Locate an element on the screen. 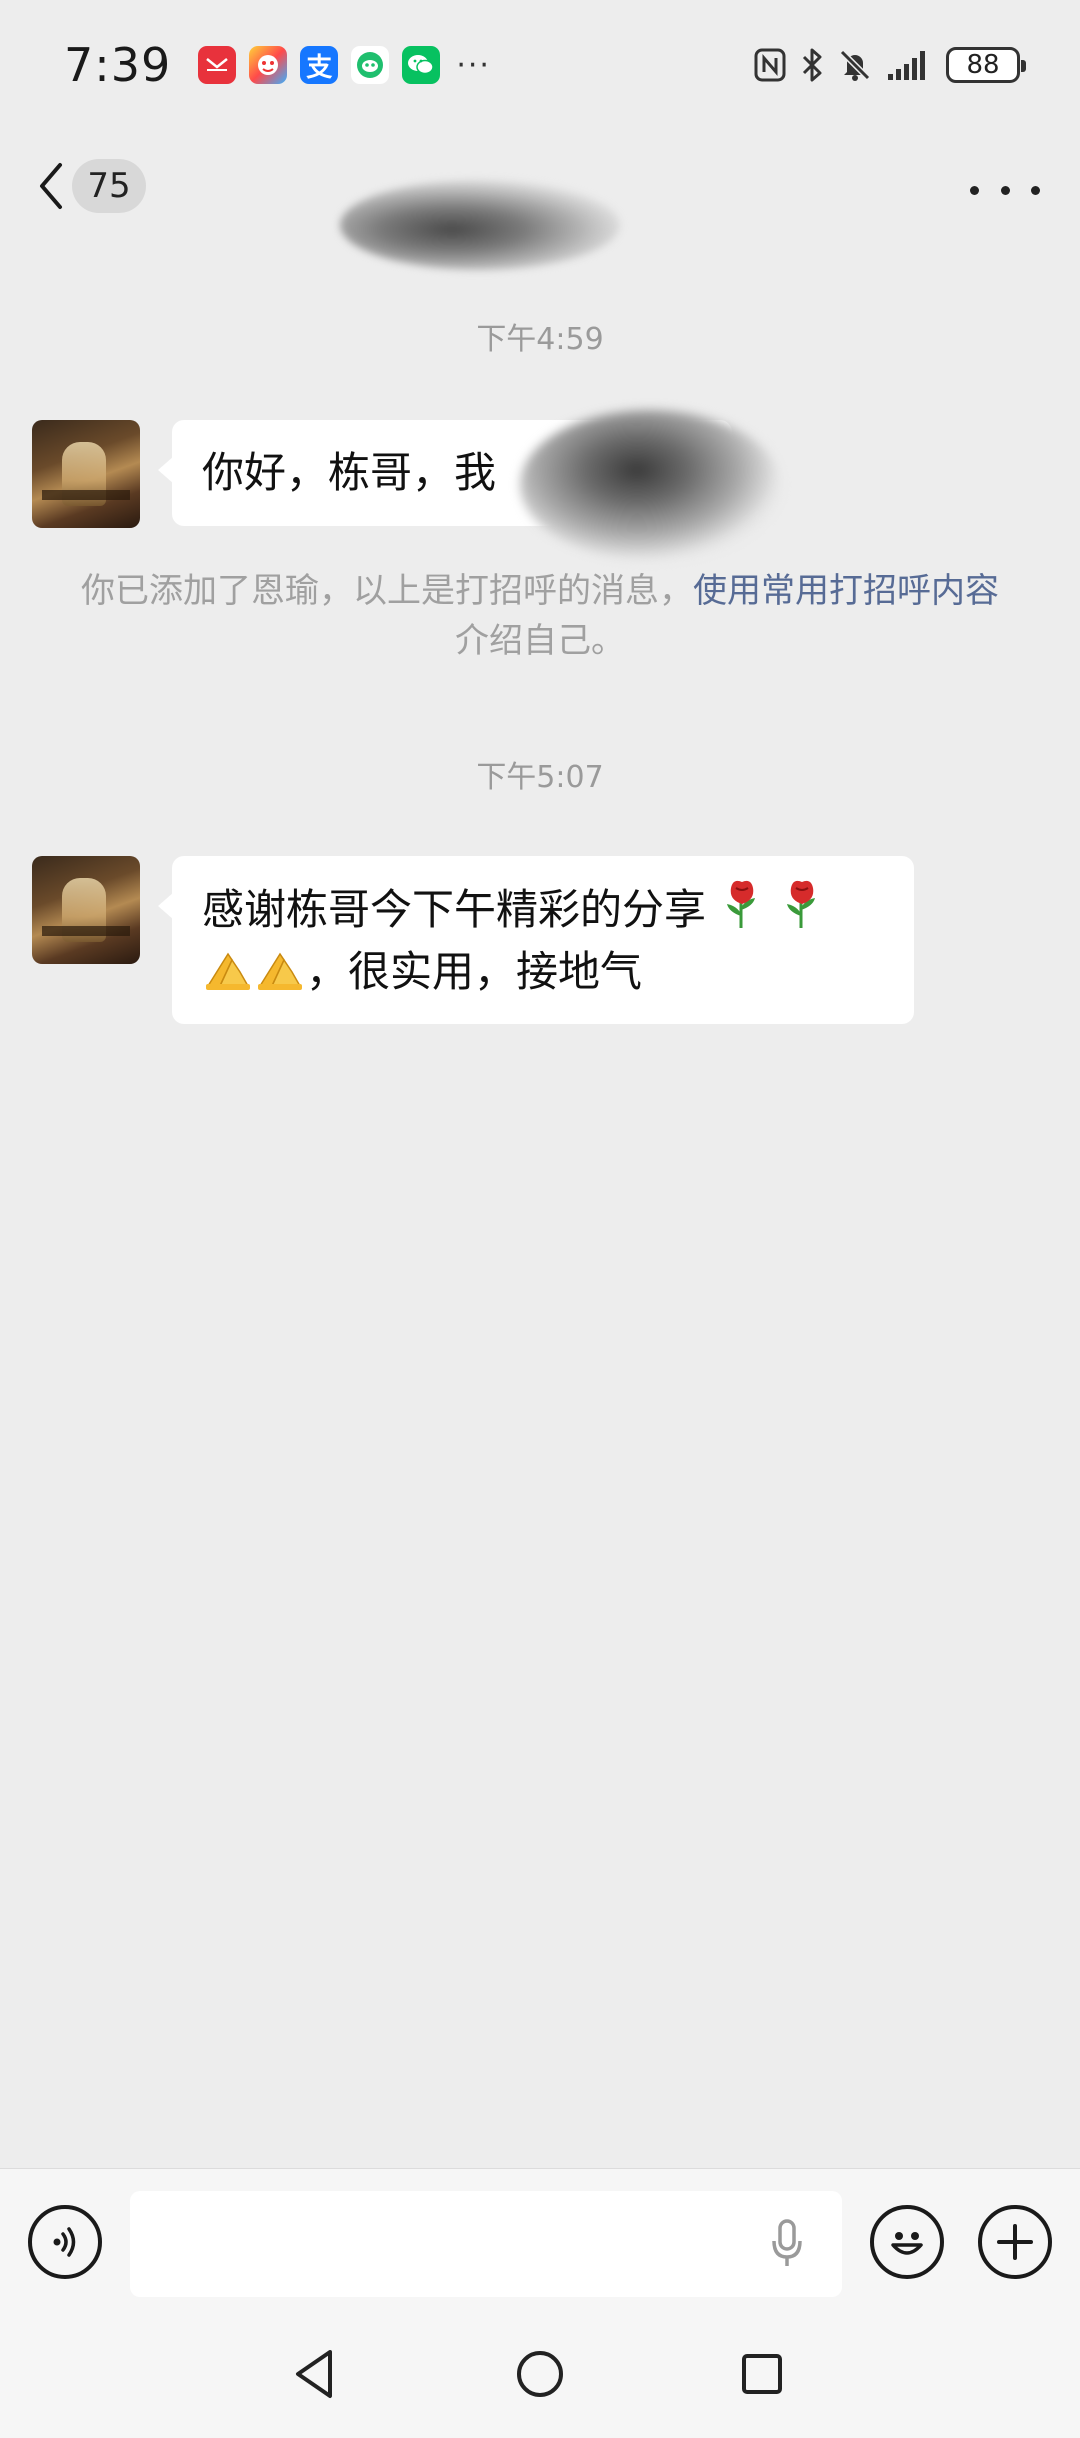 This screenshot has height=2438, width=1080. chevron-left-icon is located at coordinates (51, 186).